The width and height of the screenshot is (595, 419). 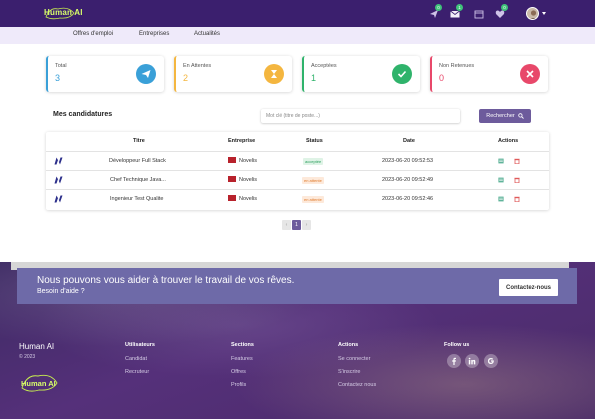 What do you see at coordinates (408, 199) in the screenshot?
I see `application-date: 2023-06-20 09:52:46` at bounding box center [408, 199].